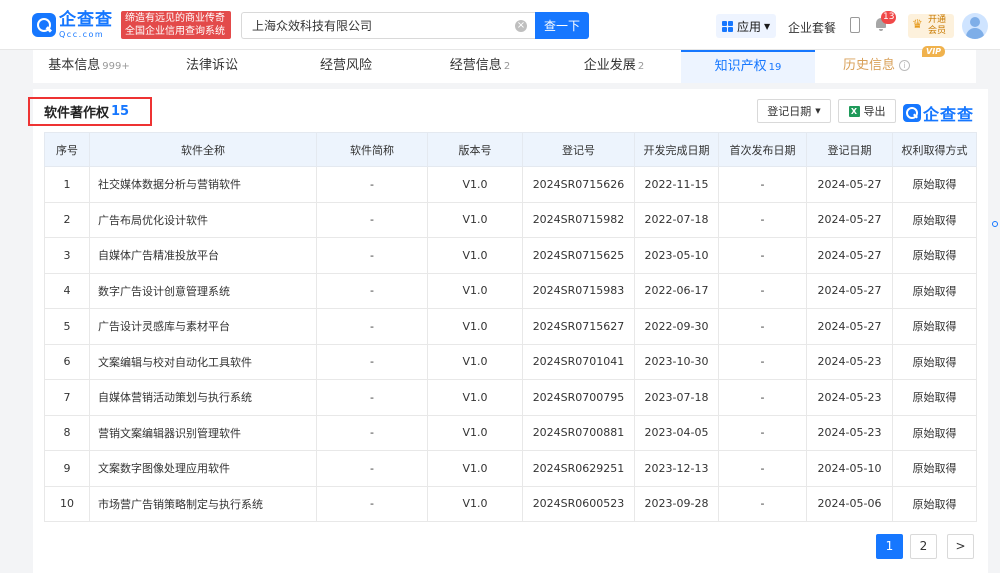 Image resolution: width=1000 pixels, height=573 pixels. I want to click on col-full-name-cell: 社交媒体数据分析与营销软件, so click(203, 184).